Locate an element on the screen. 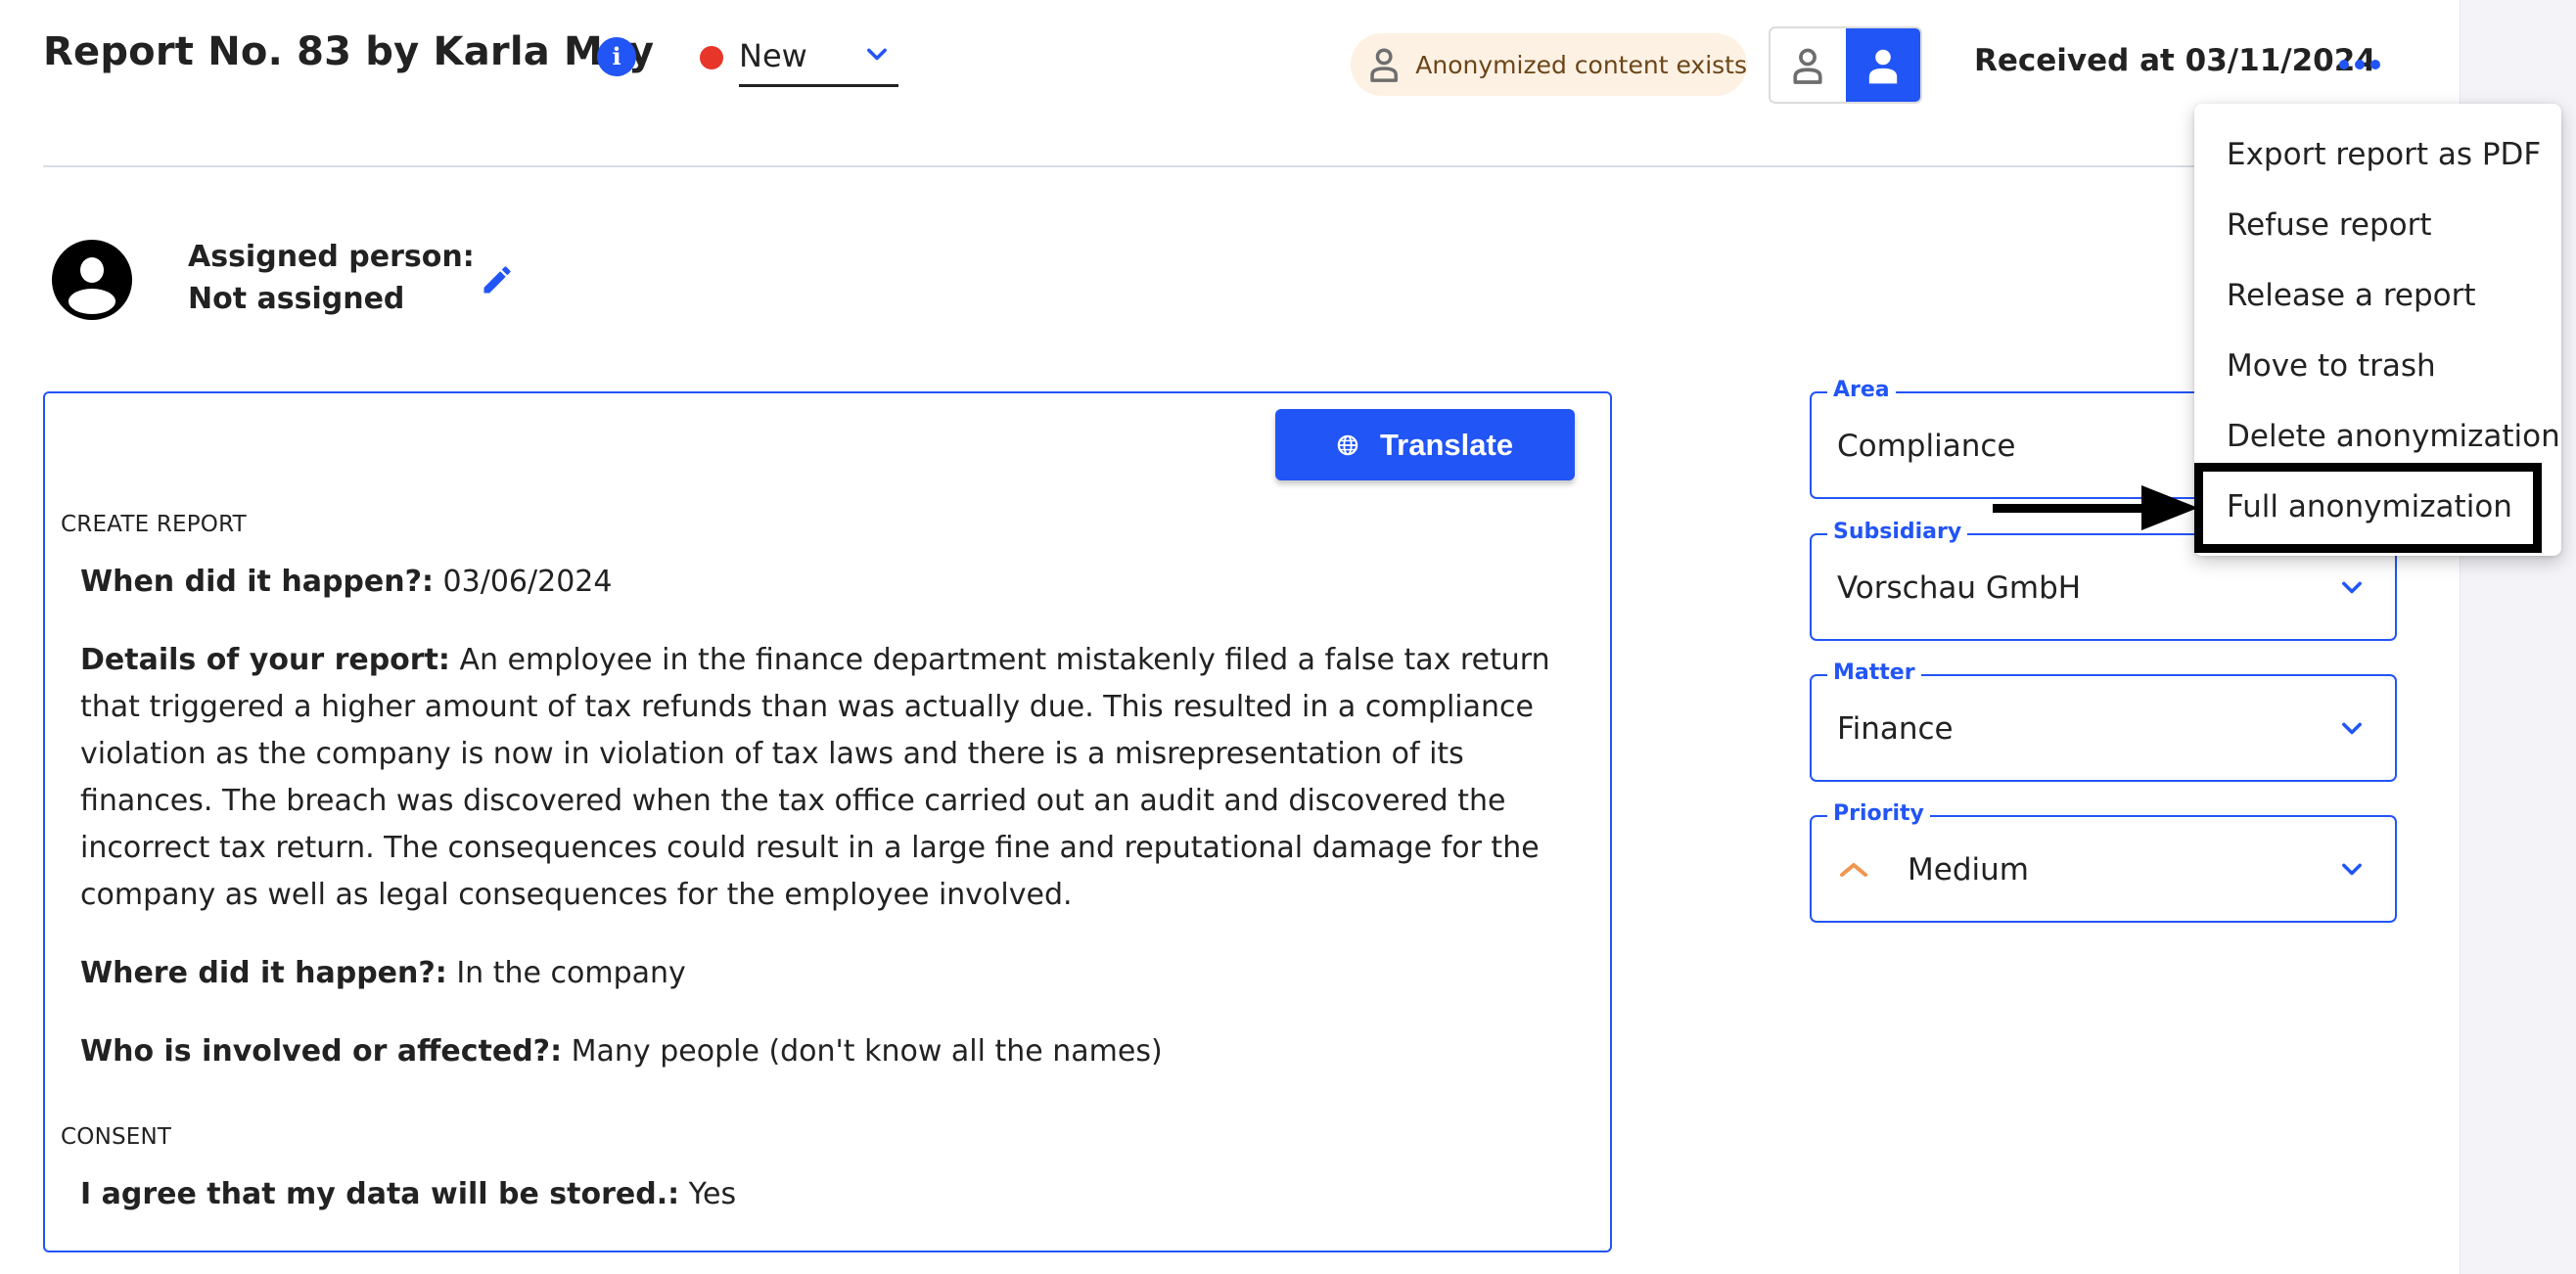 This screenshot has width=2576, height=1274. field-when: When did it happen?: 03/06/2024 is located at coordinates (833, 582).